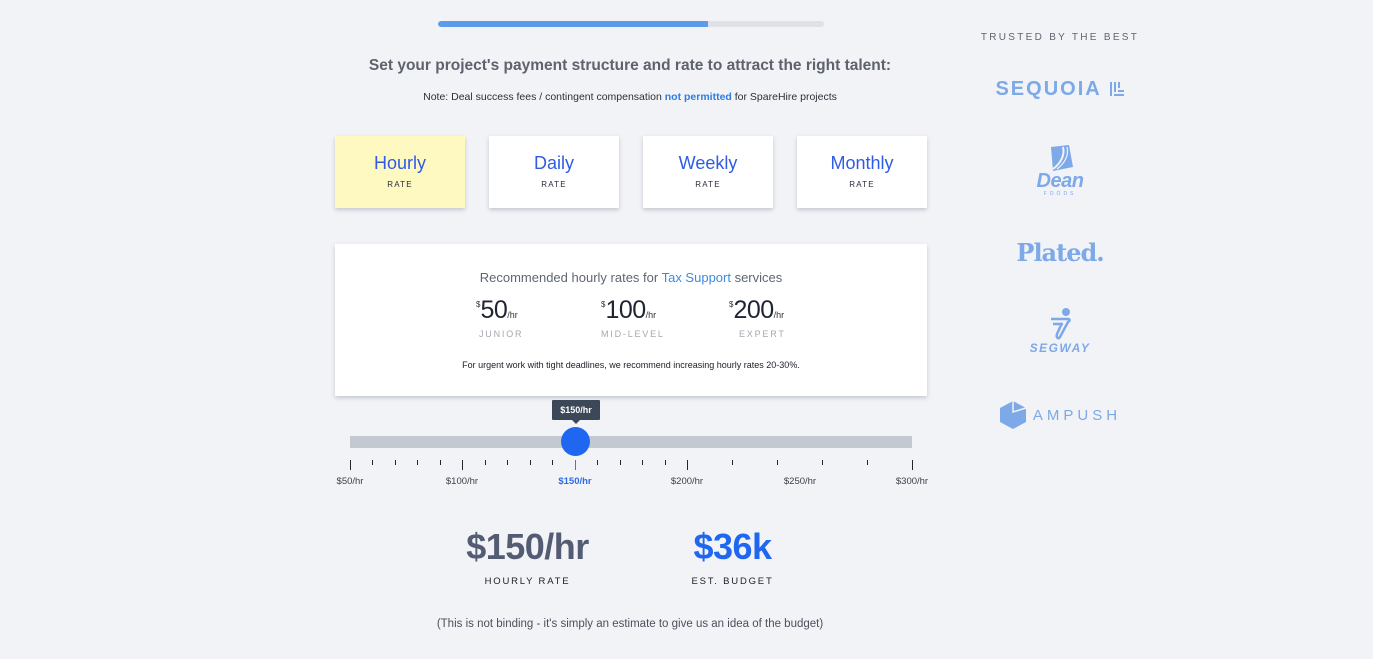 This screenshot has height=659, width=1373. Describe the element at coordinates (732, 546) in the screenshot. I see `est-budget-value: $36k` at that location.